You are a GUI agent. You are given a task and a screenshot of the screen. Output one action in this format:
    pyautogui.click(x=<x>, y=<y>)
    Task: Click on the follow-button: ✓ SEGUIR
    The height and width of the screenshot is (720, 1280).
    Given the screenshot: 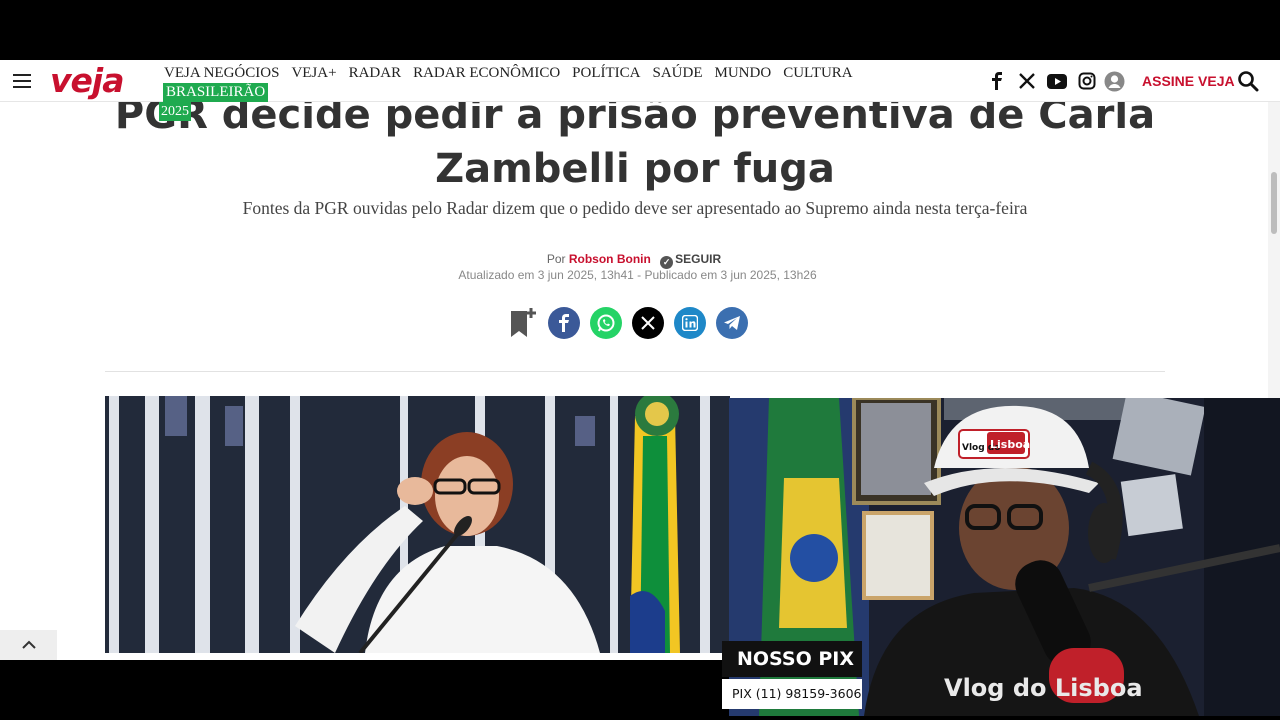 What is the action you would take?
    pyautogui.click(x=691, y=260)
    